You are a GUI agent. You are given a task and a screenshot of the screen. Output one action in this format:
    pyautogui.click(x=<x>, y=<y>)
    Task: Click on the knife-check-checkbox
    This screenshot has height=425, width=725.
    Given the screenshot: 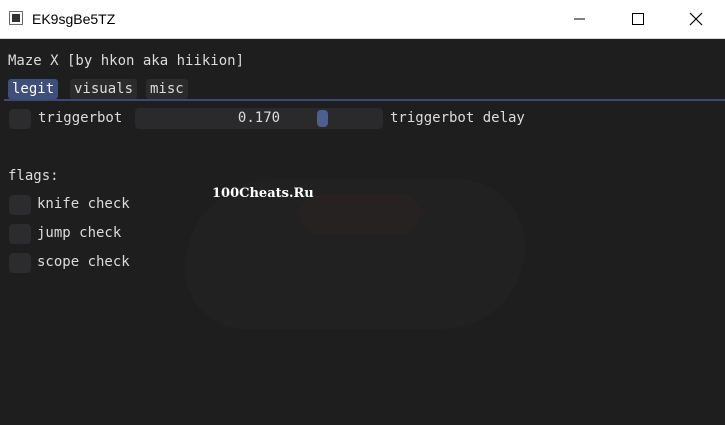 What is the action you would take?
    pyautogui.click(x=20, y=205)
    